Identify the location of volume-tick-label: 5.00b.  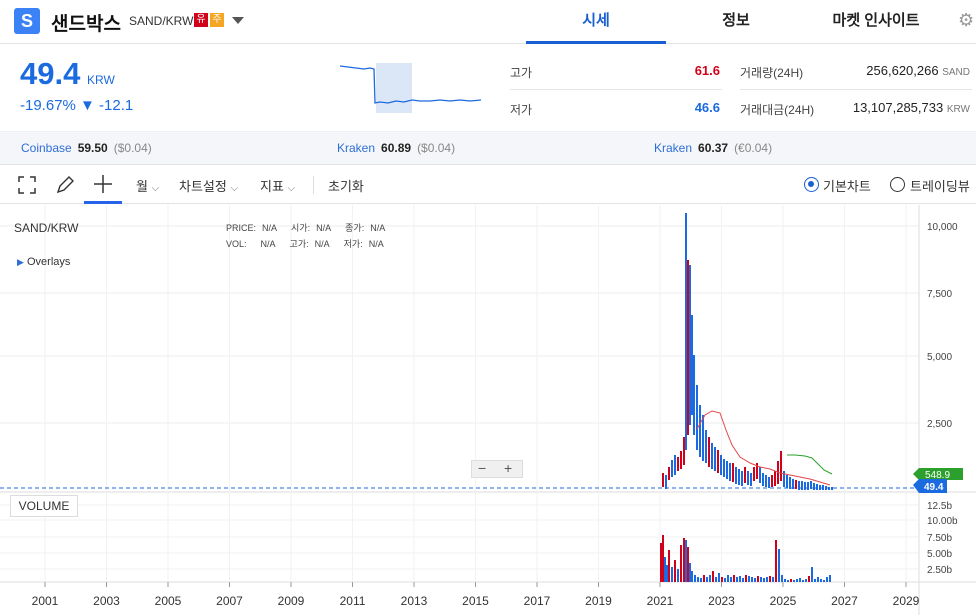
(939, 554).